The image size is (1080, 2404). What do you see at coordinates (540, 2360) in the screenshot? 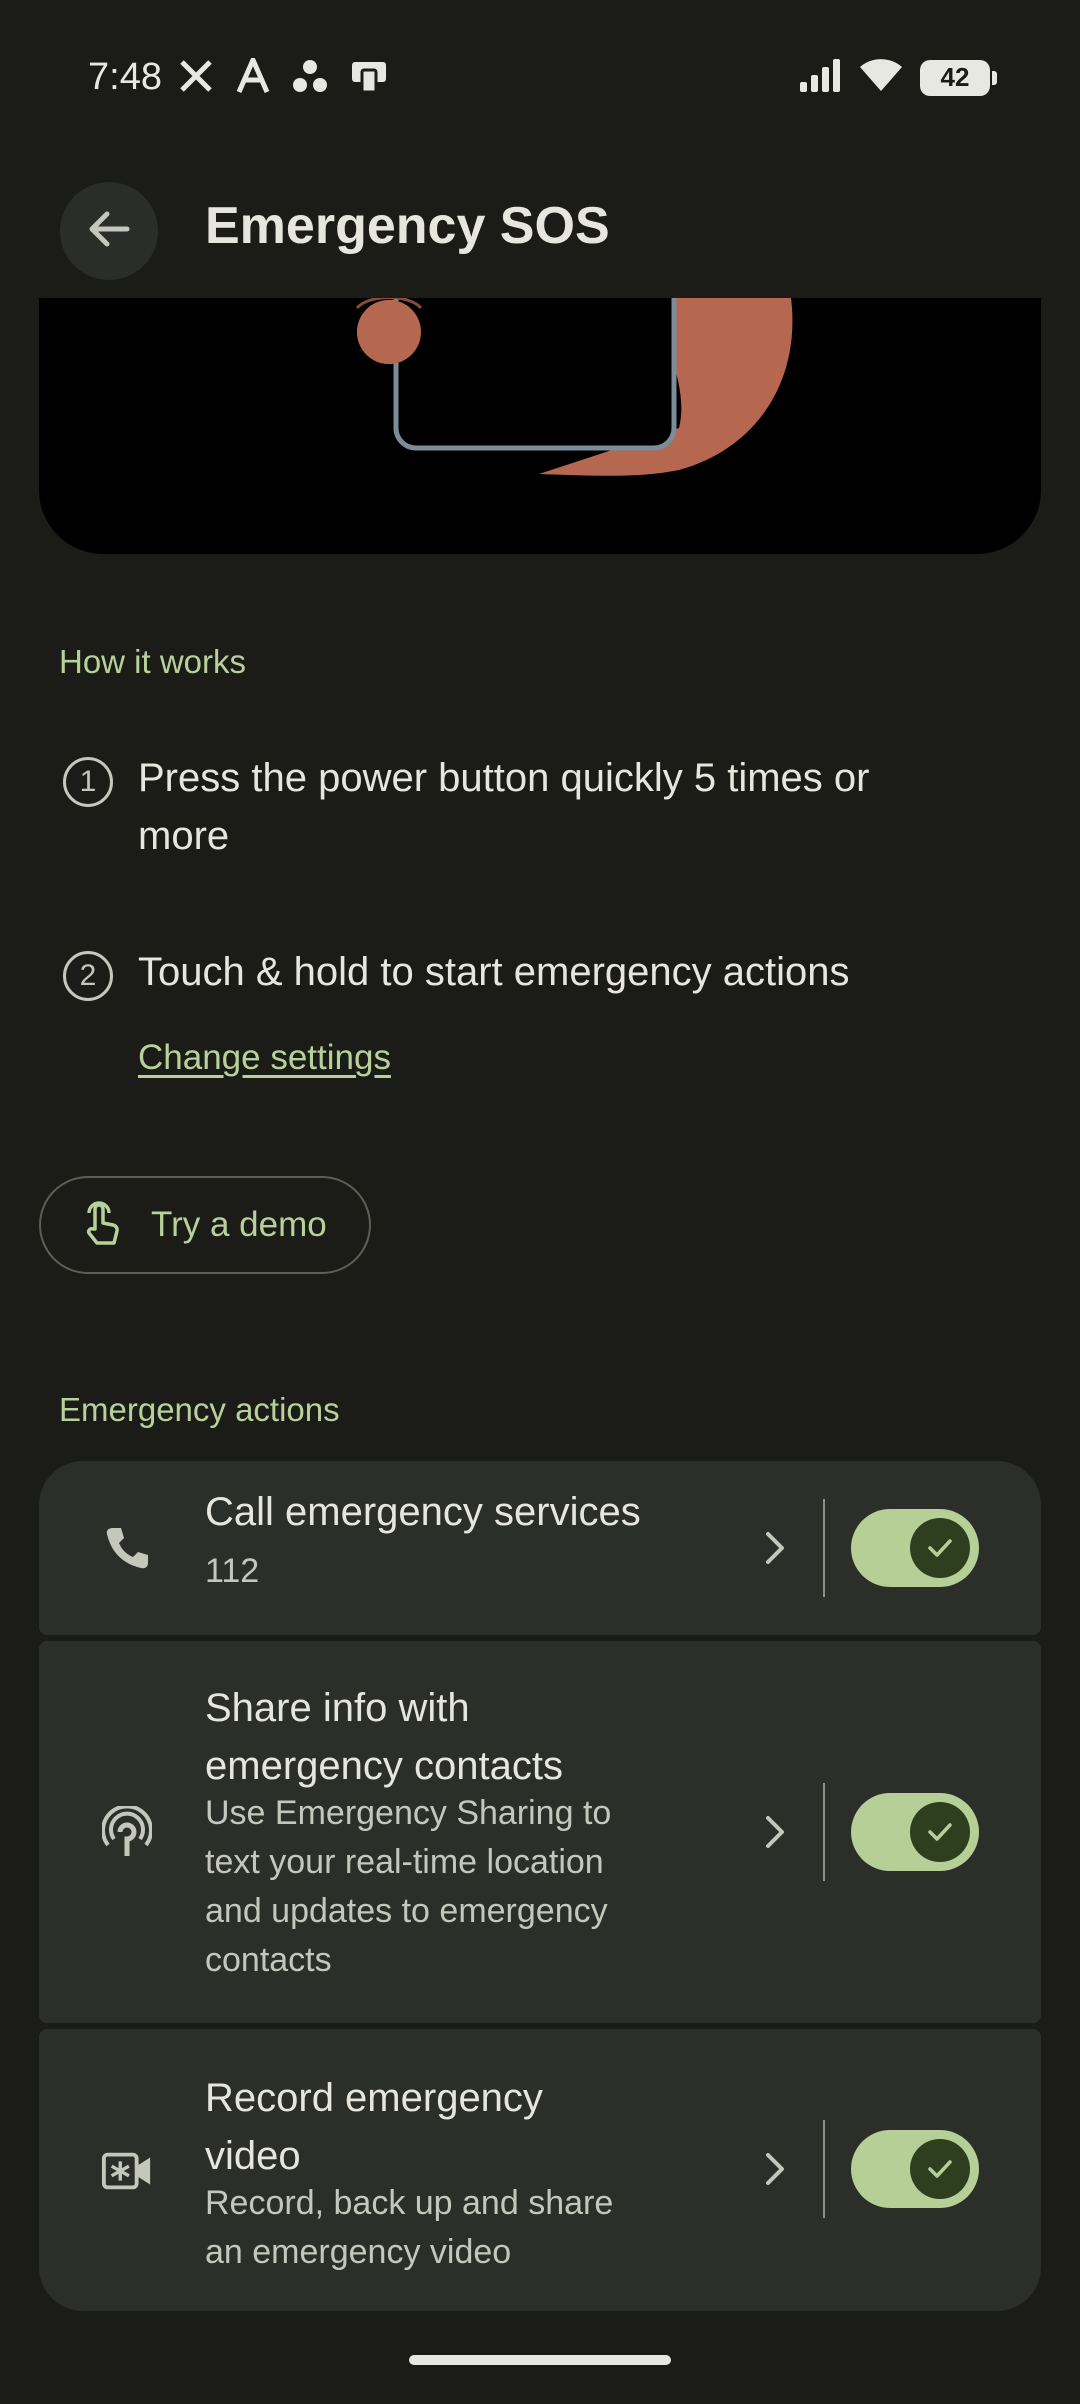
I see `home-indicator` at bounding box center [540, 2360].